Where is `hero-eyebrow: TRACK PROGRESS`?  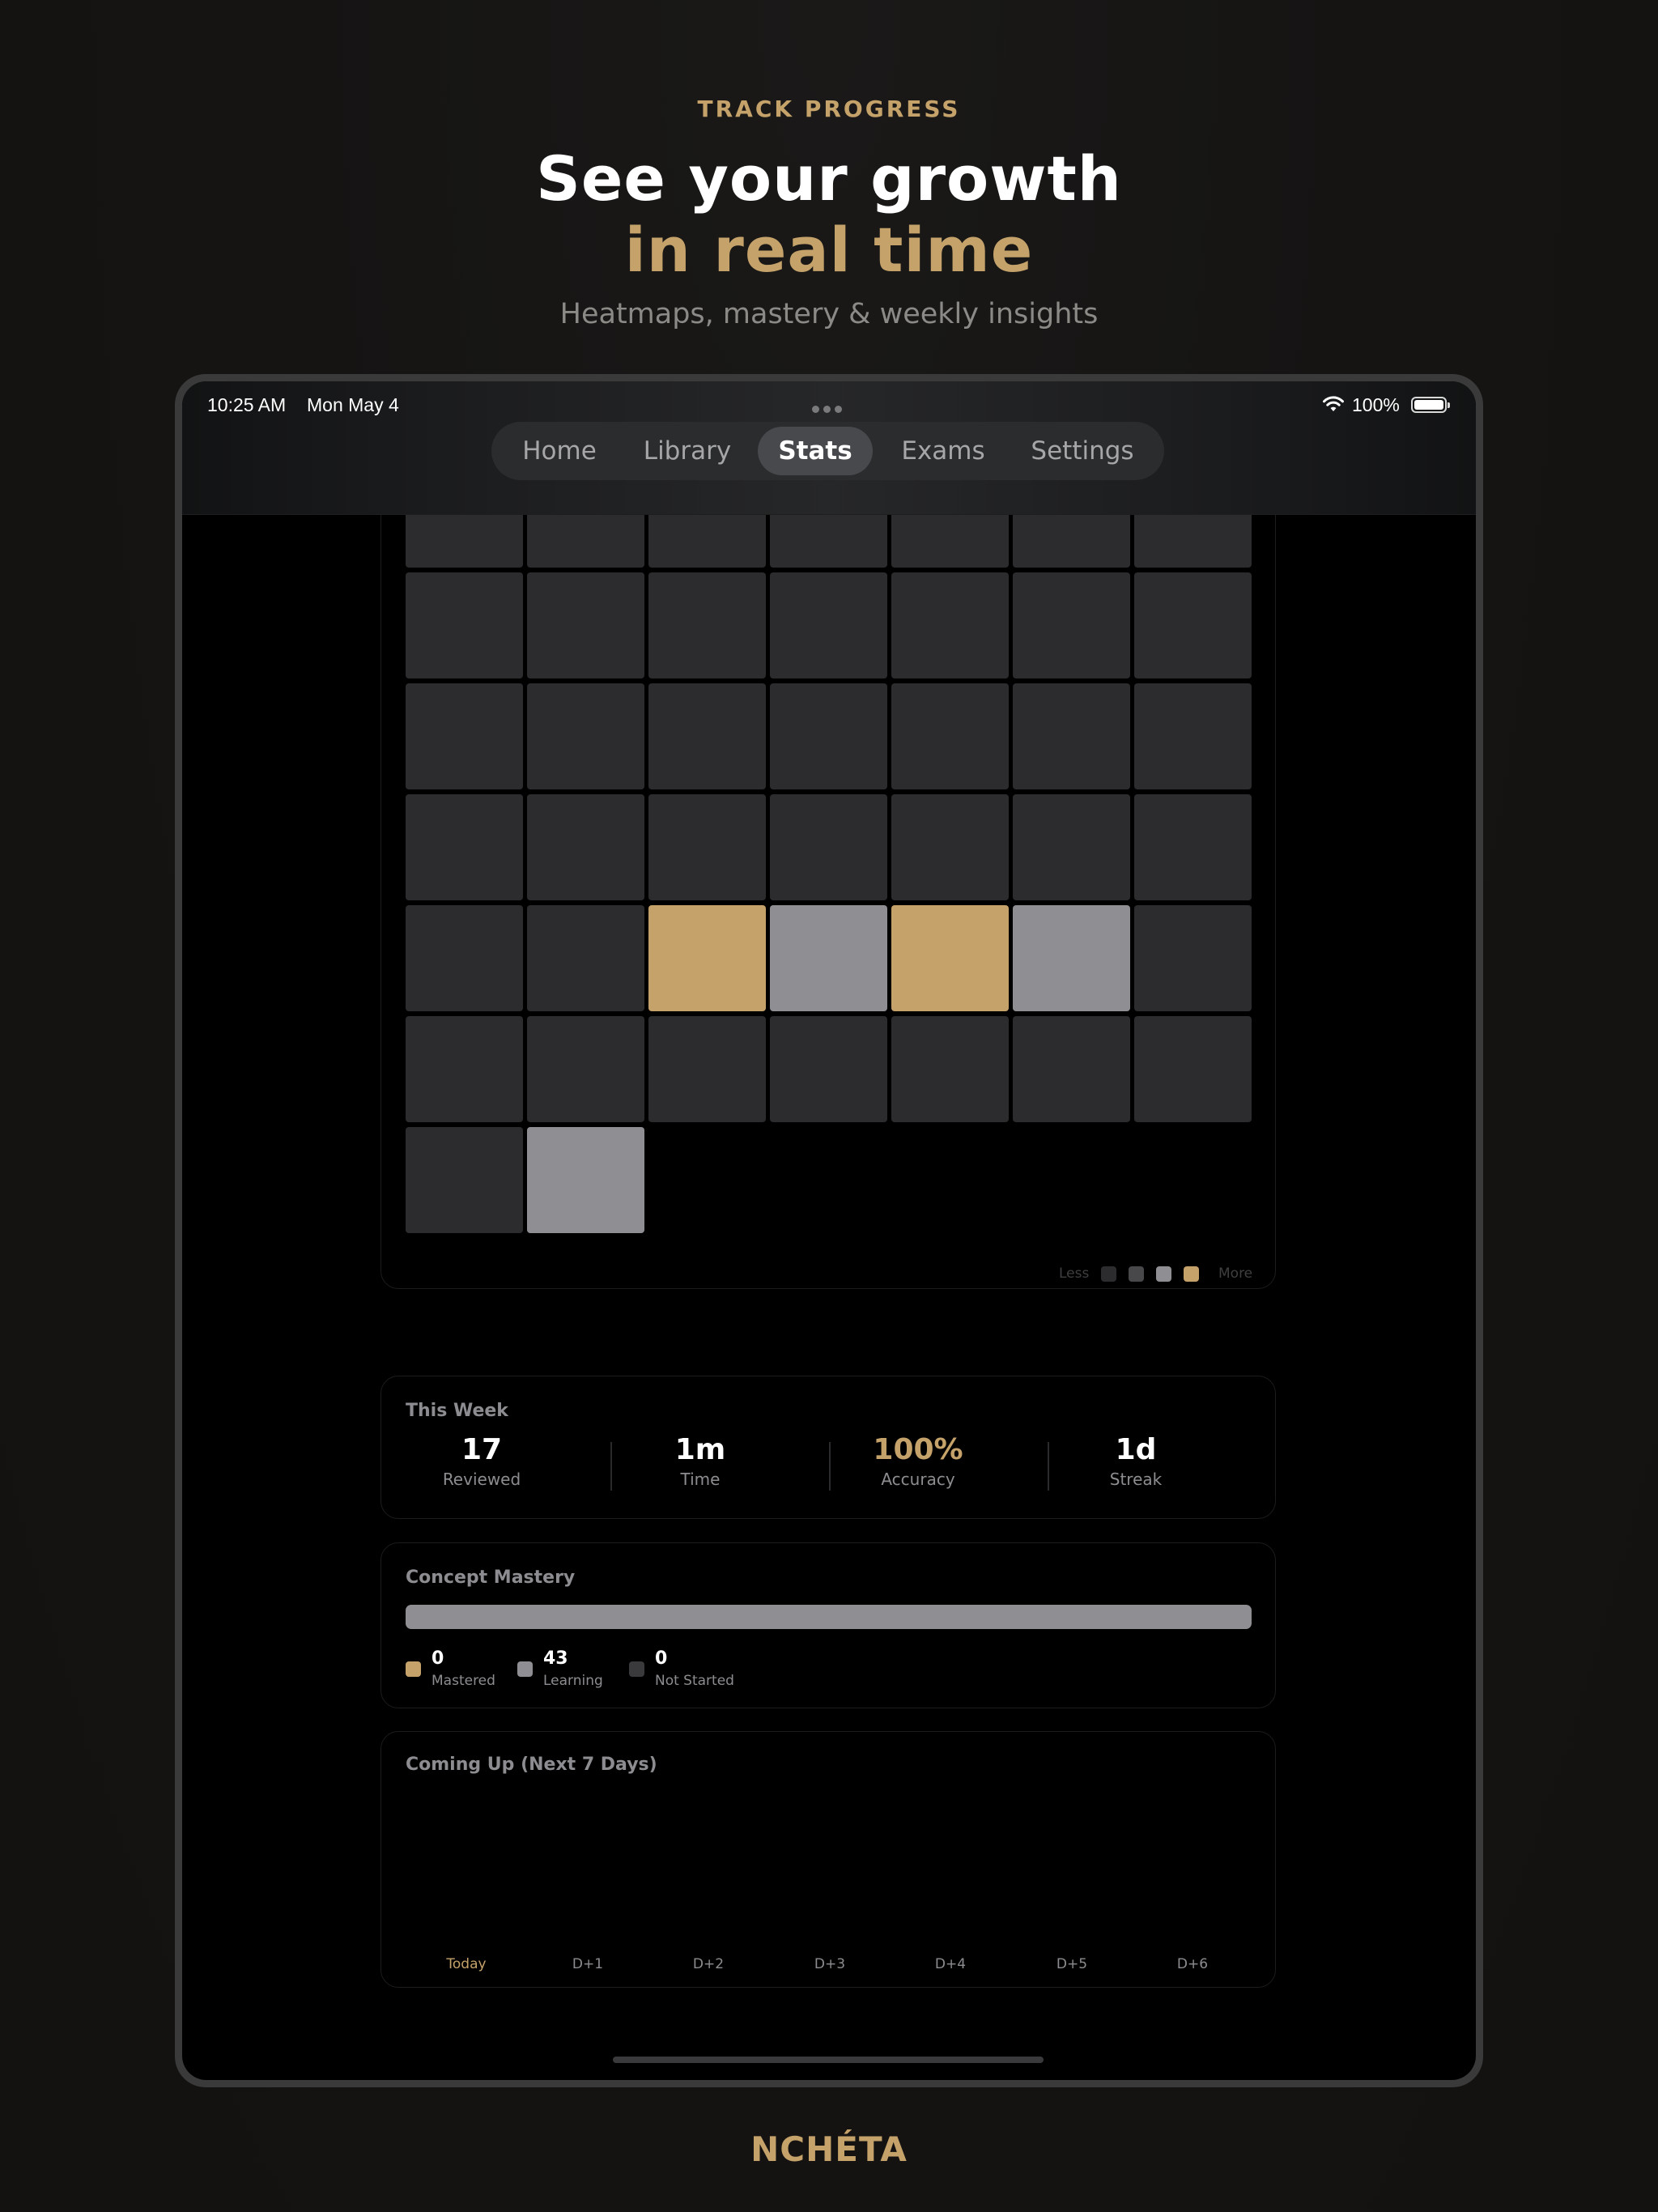 hero-eyebrow: TRACK PROGRESS is located at coordinates (829, 109).